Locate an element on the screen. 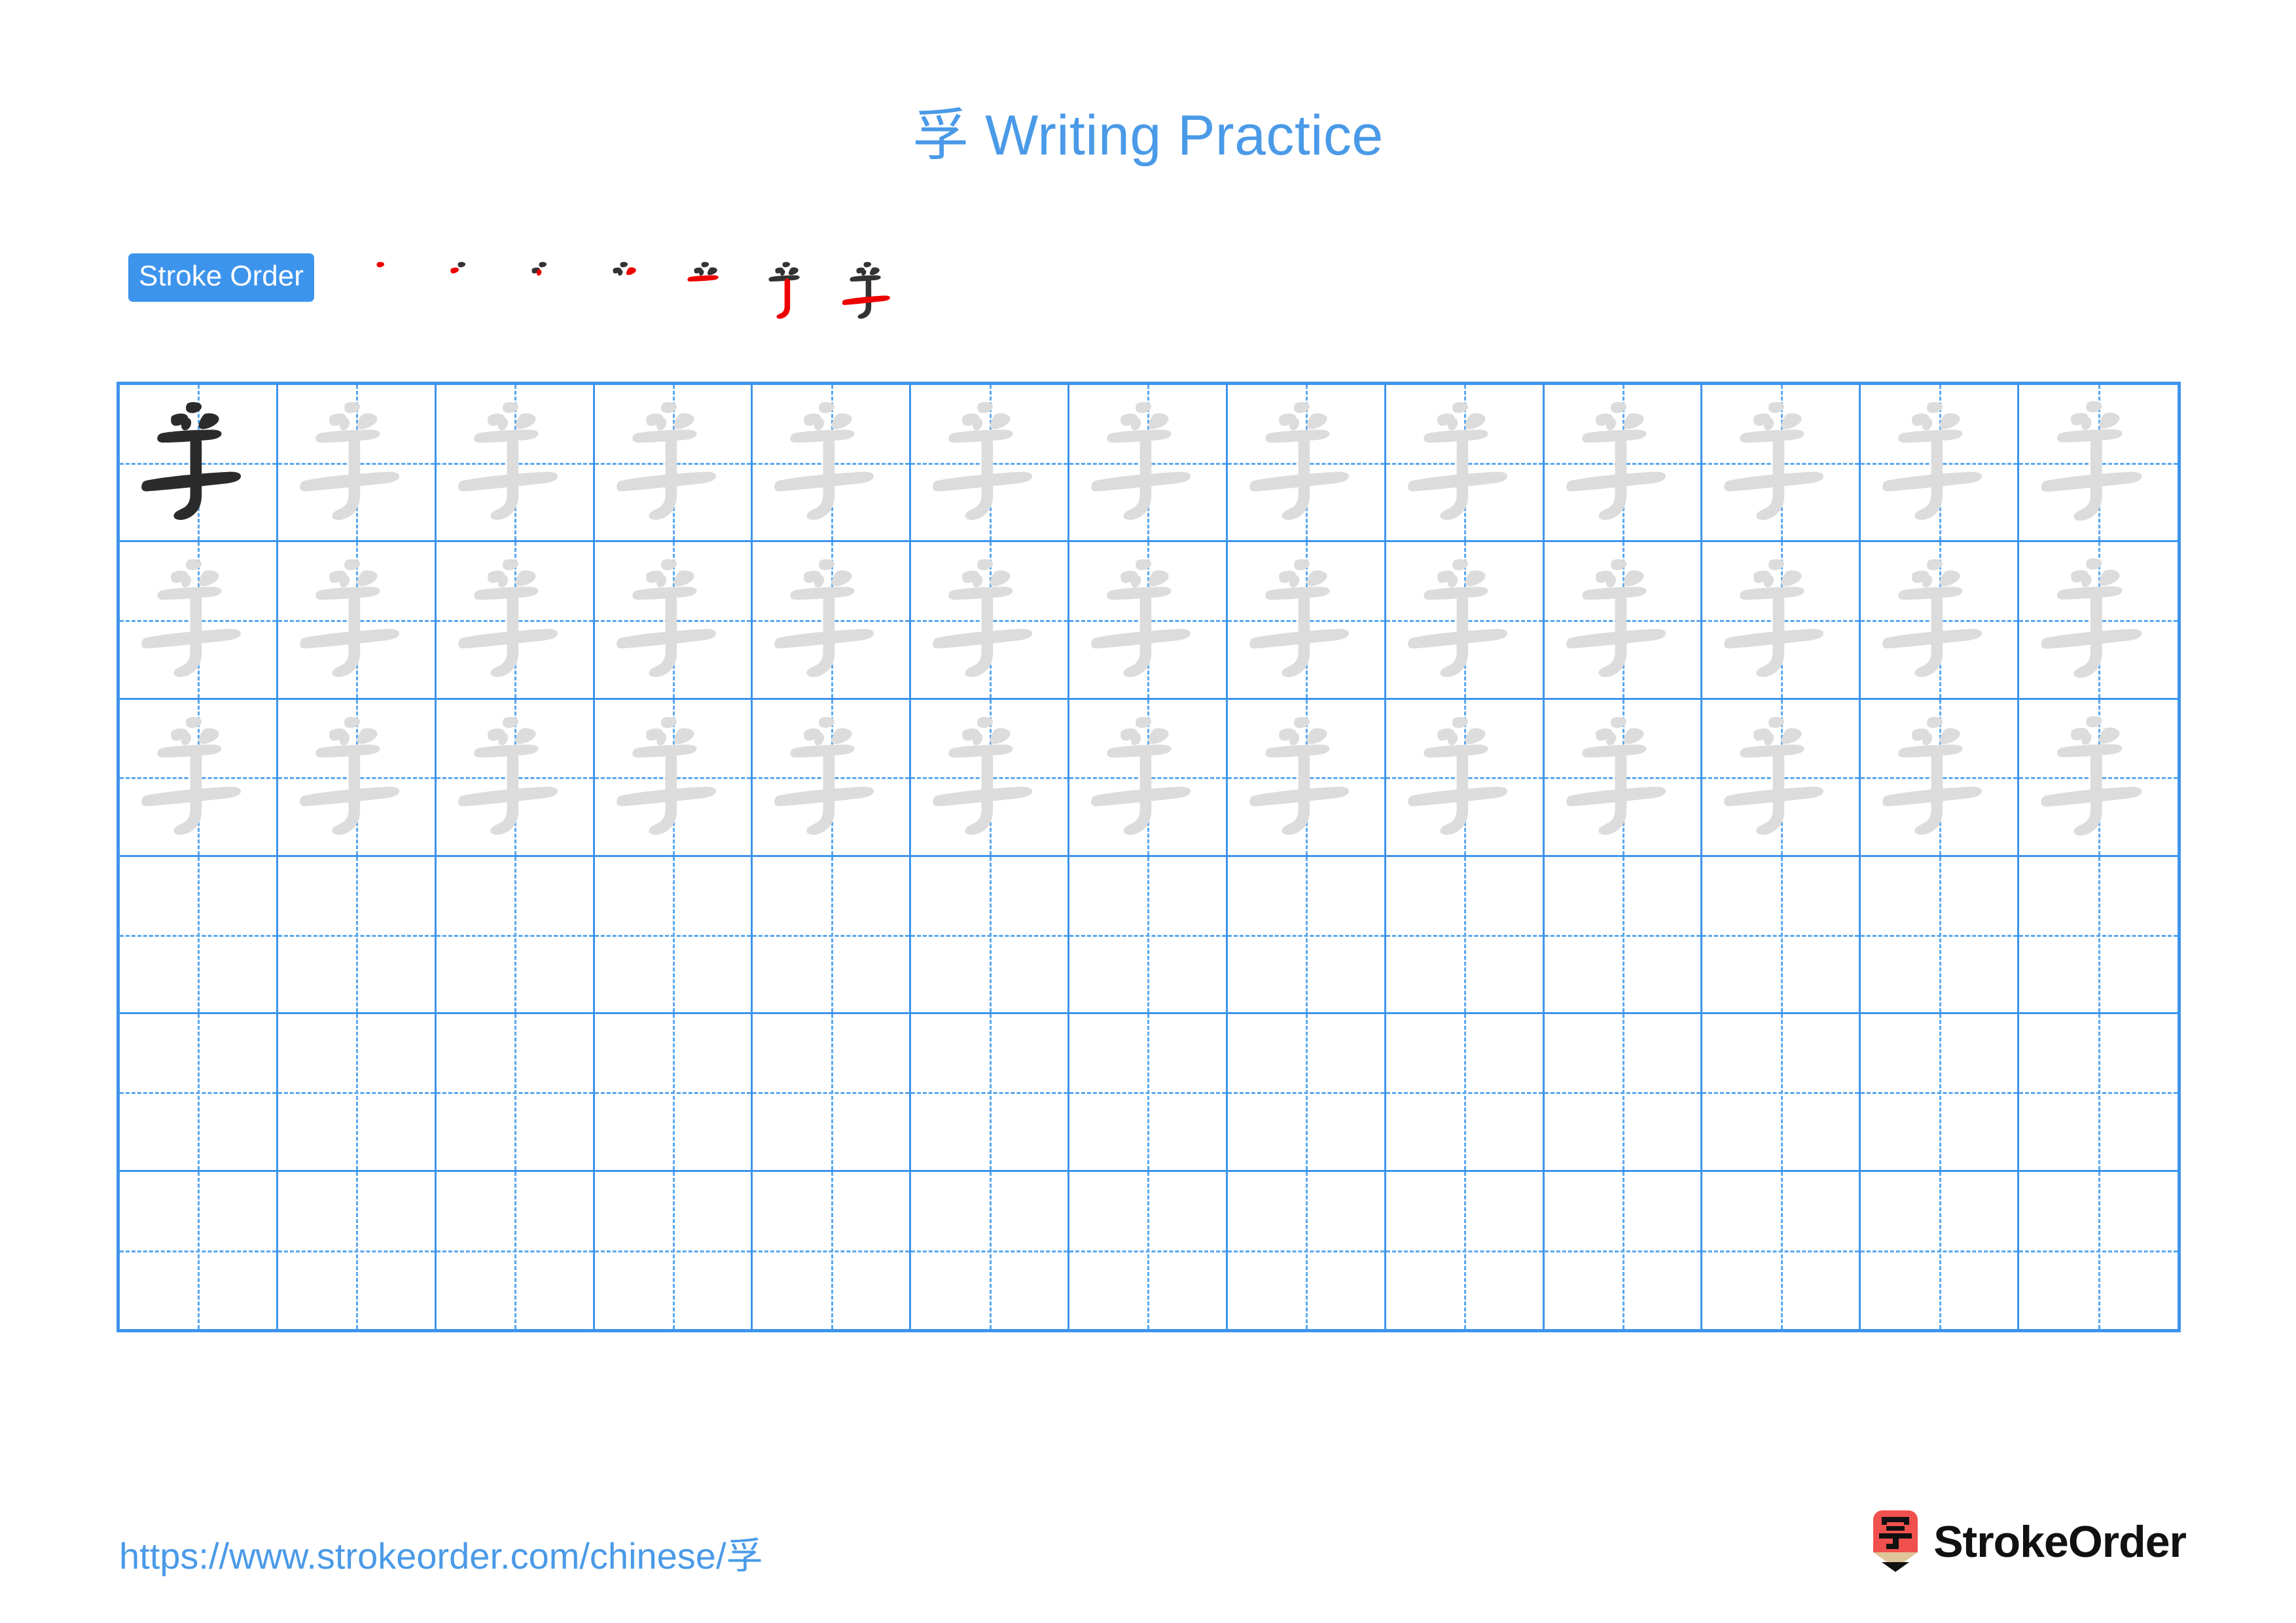 The image size is (2296, 1623). practice-cell-r2-c10 is located at coordinates (1623, 621).